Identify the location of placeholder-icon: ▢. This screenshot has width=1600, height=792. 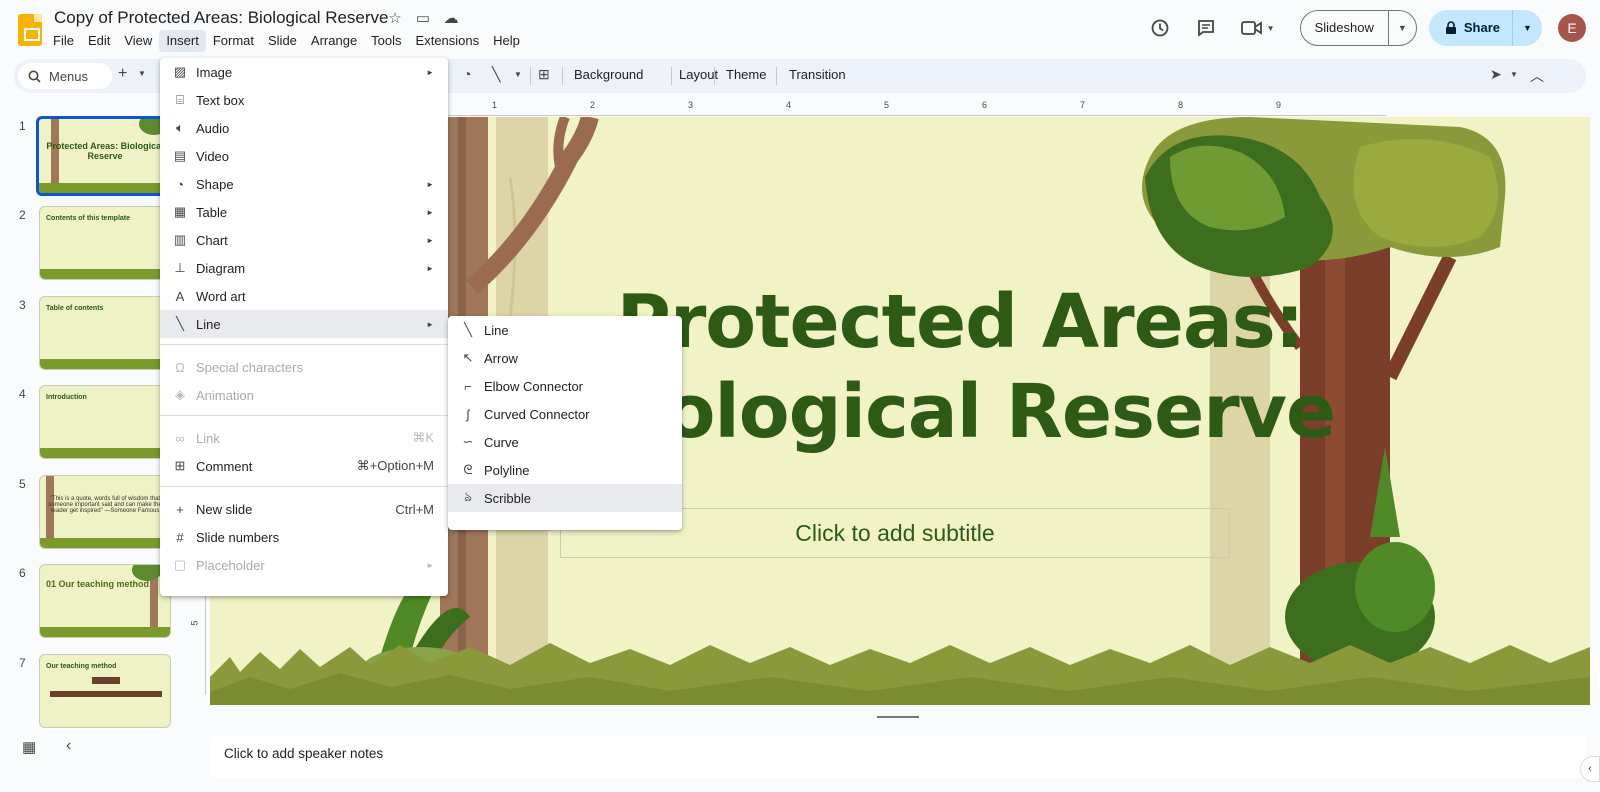
(180, 564).